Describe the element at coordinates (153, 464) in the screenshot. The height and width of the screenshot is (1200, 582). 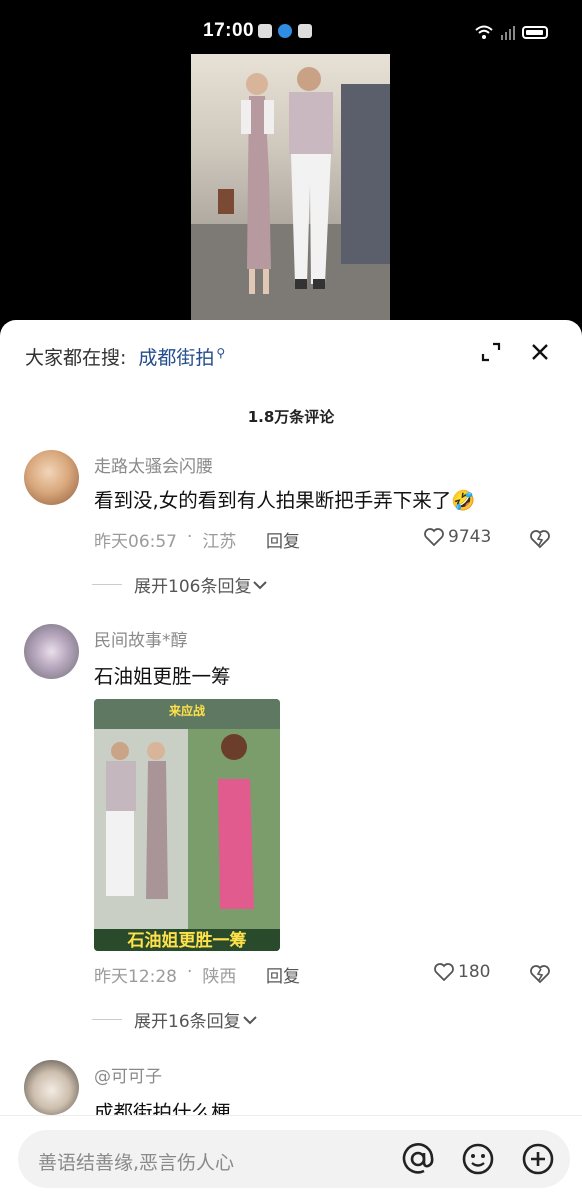
I see `comment-username: 走路太骚会闪腰` at that location.